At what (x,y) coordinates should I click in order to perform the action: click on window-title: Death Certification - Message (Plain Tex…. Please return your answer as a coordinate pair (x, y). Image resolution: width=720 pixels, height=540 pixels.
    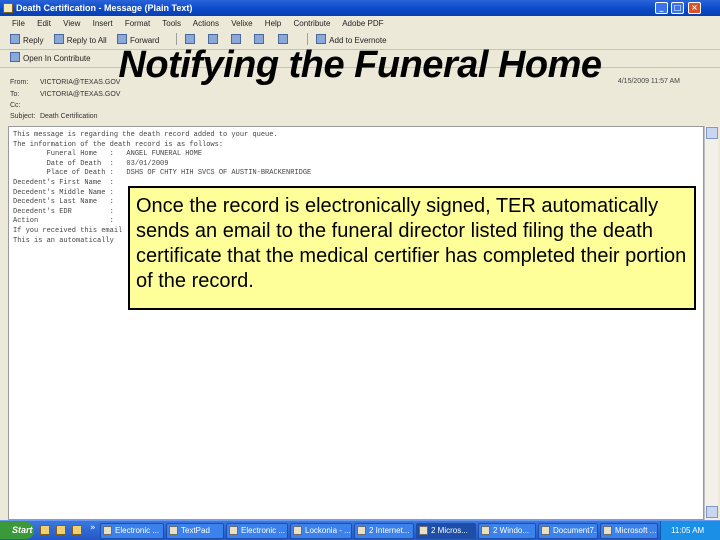
    Looking at the image, I should click on (104, 8).